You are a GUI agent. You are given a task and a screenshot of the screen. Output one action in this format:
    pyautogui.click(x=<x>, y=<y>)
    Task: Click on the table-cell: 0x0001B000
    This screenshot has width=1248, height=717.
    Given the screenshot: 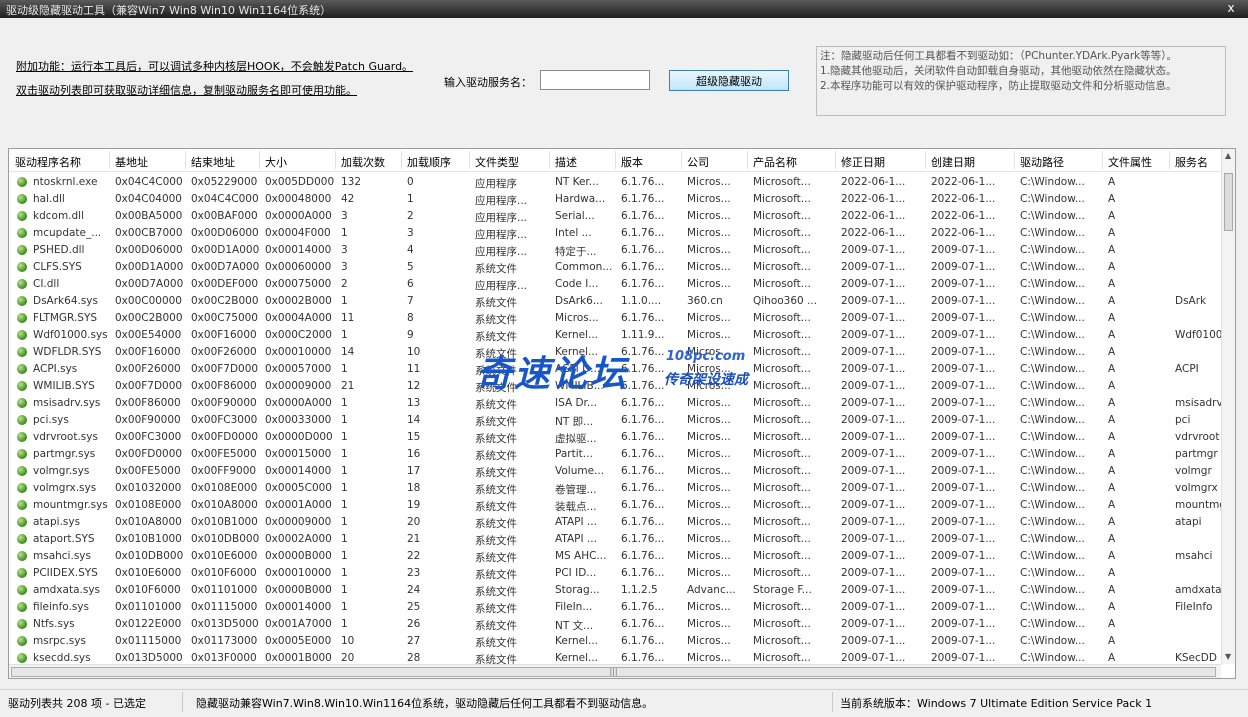 What is the action you would take?
    pyautogui.click(x=298, y=658)
    